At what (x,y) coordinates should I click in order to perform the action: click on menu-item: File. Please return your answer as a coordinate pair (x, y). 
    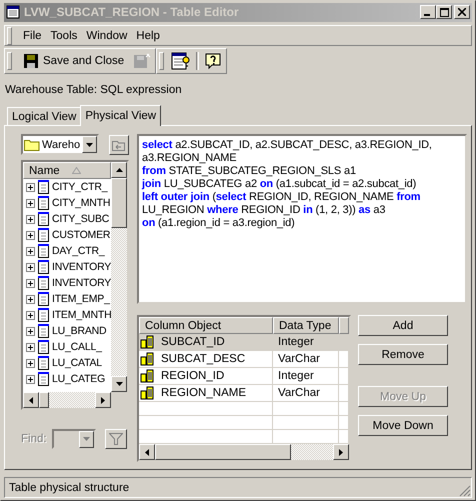
    Looking at the image, I should click on (32, 36).